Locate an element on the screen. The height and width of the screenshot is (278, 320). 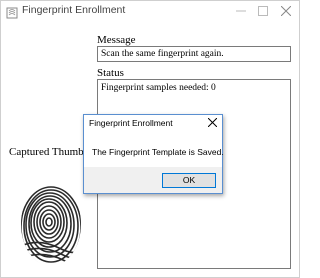
minimize-button is located at coordinates (241, 10).